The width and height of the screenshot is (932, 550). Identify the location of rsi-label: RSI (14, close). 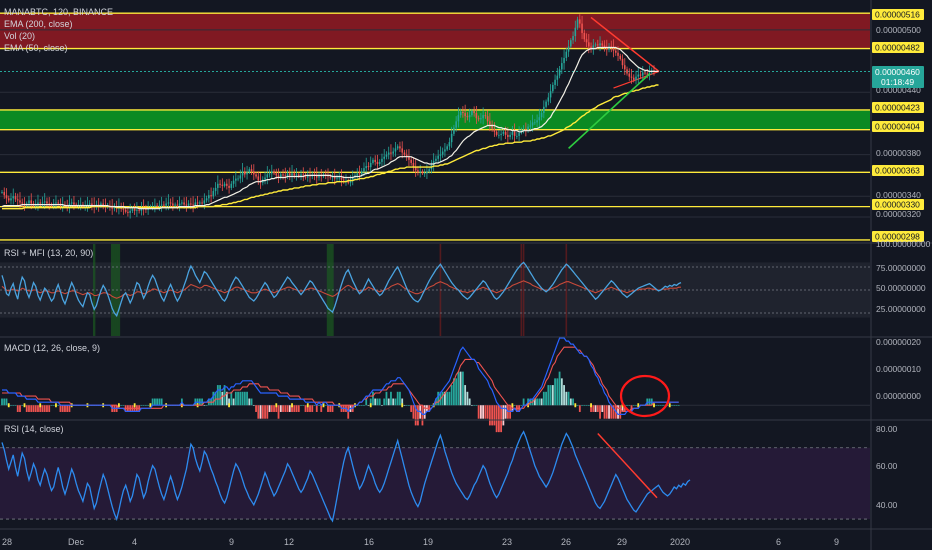
(34, 429).